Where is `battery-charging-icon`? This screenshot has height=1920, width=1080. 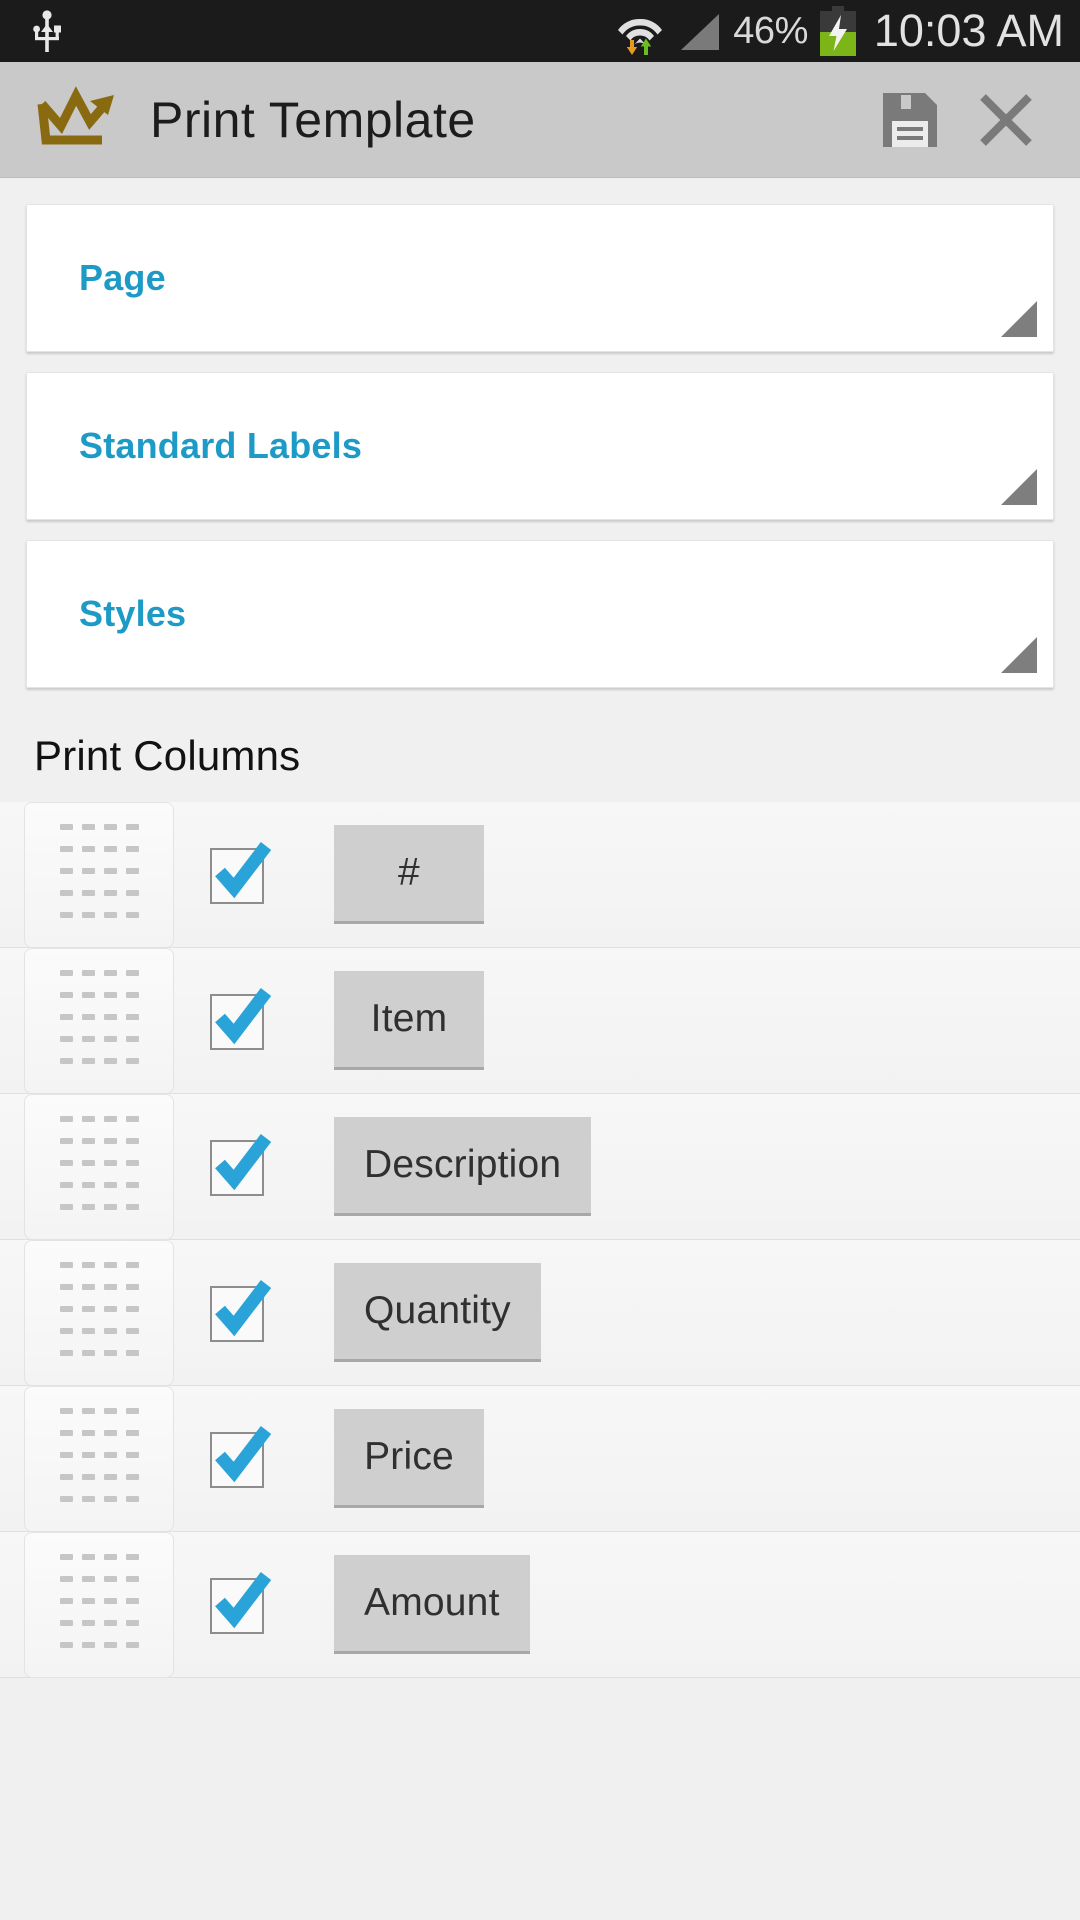
battery-charging-icon is located at coordinates (838, 31).